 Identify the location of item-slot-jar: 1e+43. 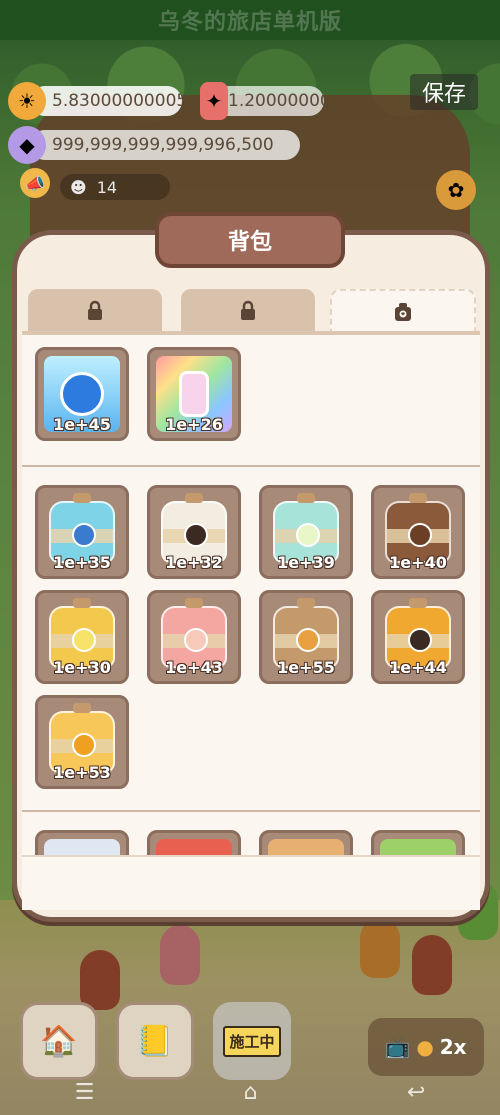
(194, 637).